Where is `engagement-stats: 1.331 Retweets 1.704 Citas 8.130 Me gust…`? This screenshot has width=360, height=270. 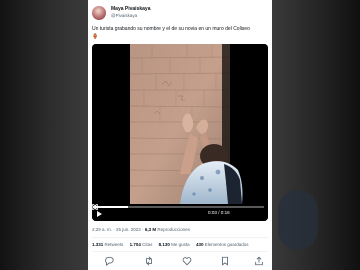
engagement-stats: 1.331 Retweets 1.704 Citas 8.130 Me gust… is located at coordinates (181, 244).